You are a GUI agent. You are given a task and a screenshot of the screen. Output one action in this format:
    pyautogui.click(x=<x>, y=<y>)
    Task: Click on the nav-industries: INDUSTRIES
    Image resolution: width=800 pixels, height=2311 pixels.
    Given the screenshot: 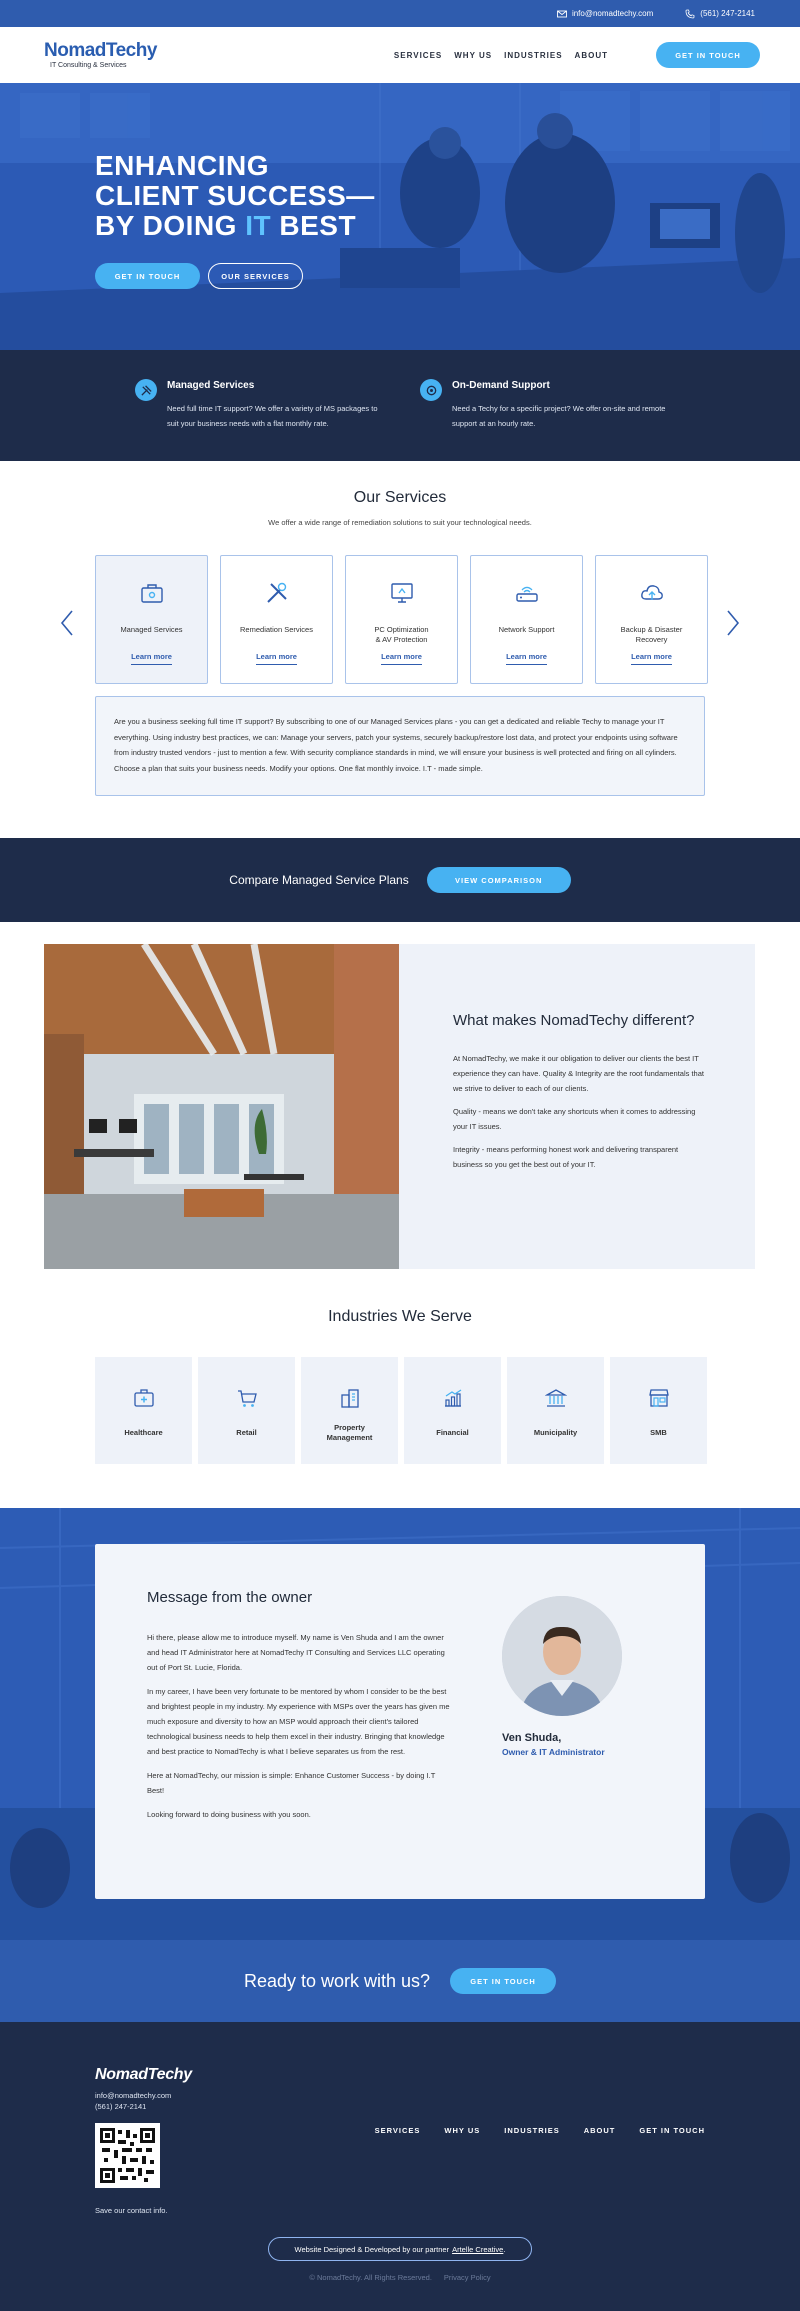 What is the action you would take?
    pyautogui.click(x=533, y=55)
    